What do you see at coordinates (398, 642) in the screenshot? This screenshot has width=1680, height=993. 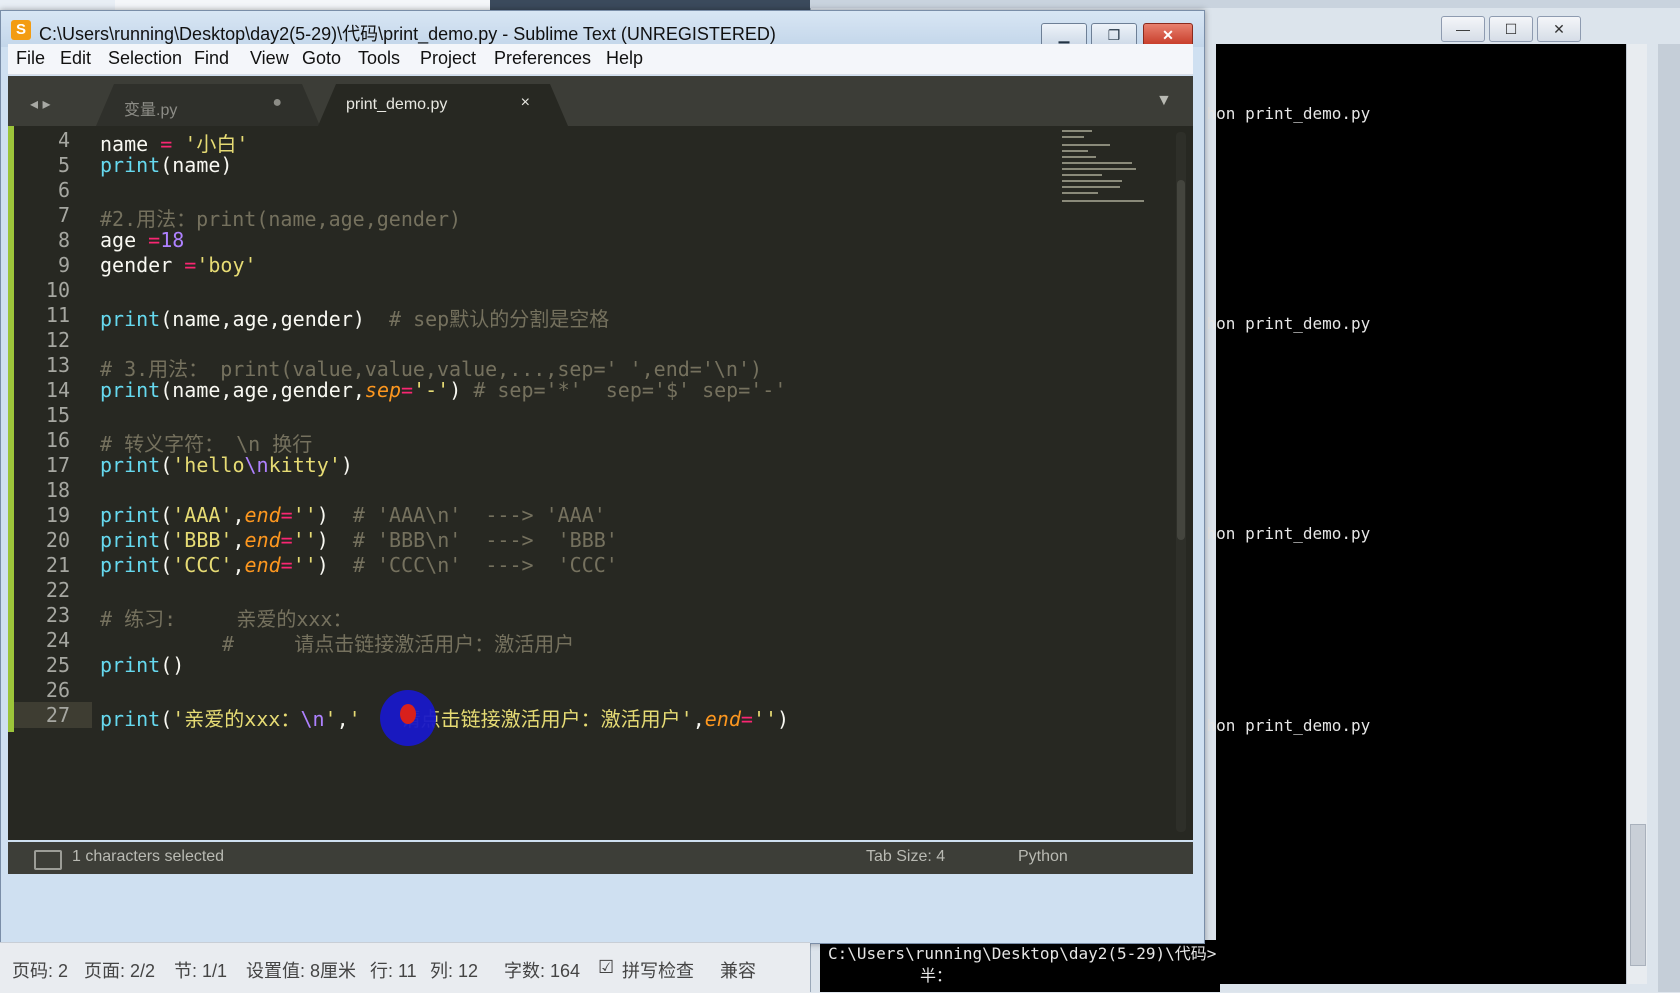 I see `code-line-24: # 请点击链接激活用户：激活用户` at bounding box center [398, 642].